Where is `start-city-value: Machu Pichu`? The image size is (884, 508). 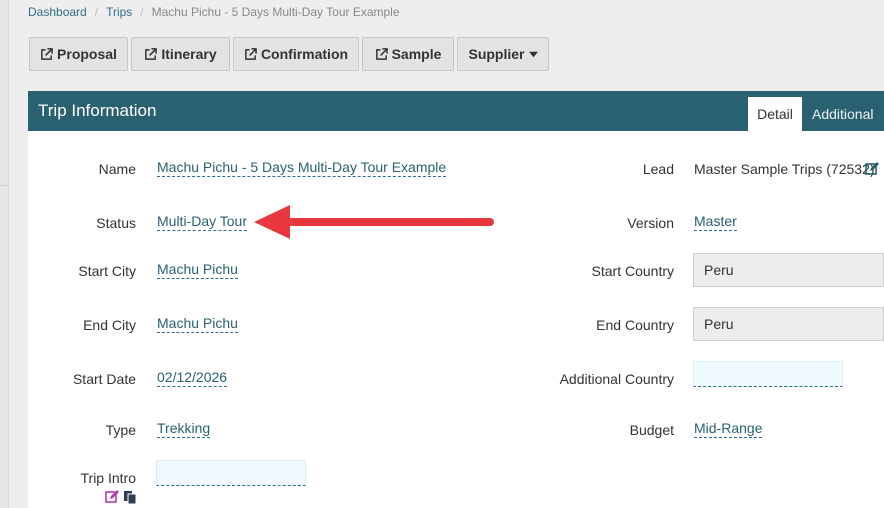
start-city-value: Machu Pichu is located at coordinates (197, 269).